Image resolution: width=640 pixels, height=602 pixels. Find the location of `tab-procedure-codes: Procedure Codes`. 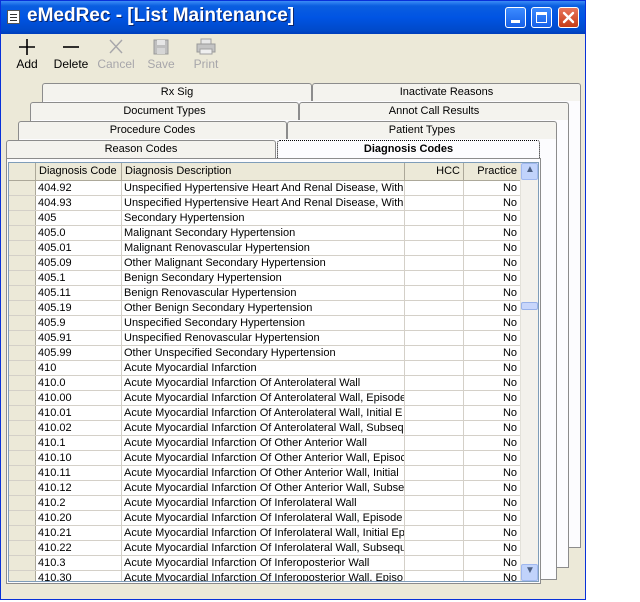

tab-procedure-codes: Procedure Codes is located at coordinates (152, 130).